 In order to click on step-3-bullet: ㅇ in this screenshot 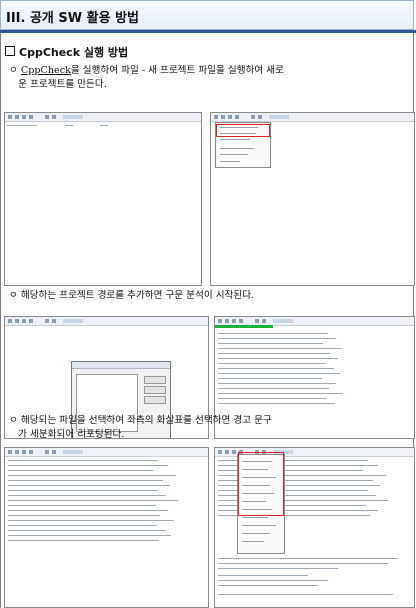, I will do `click(13, 420)`.